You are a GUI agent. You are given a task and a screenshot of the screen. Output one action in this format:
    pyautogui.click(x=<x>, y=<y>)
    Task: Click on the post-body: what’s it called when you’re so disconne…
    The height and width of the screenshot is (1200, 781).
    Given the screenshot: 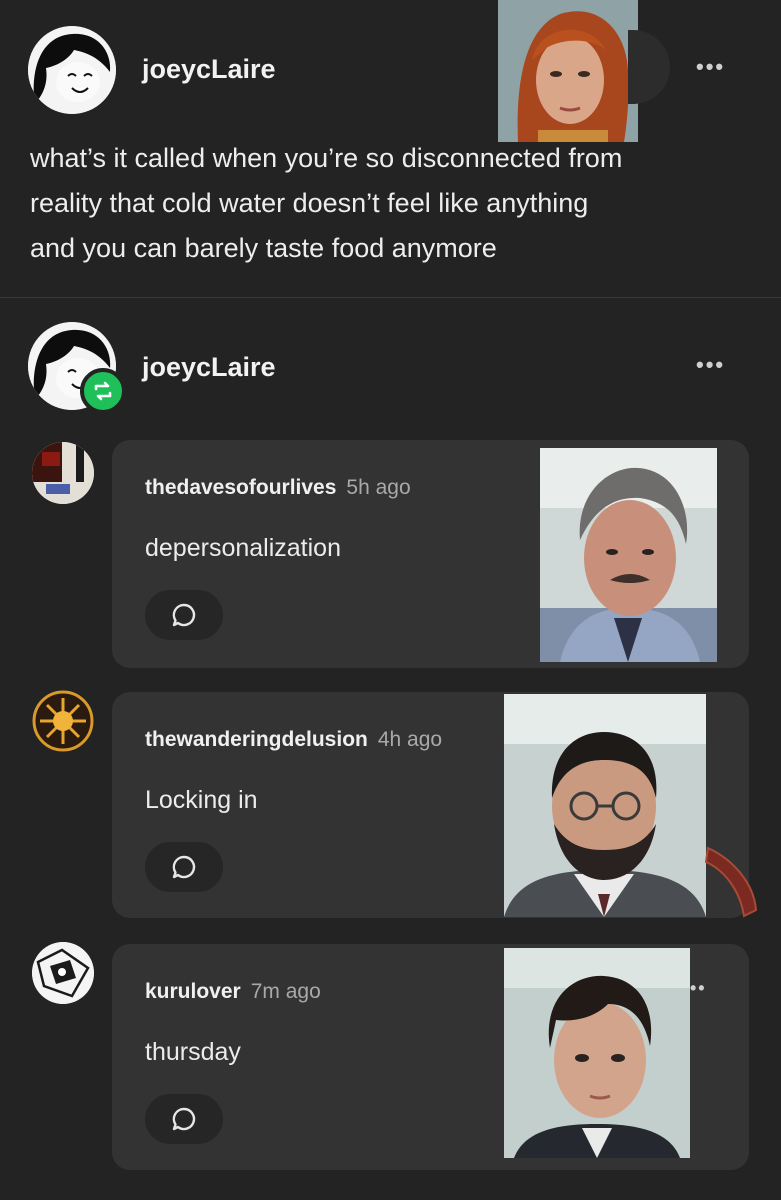 What is the action you would take?
    pyautogui.click(x=400, y=203)
    